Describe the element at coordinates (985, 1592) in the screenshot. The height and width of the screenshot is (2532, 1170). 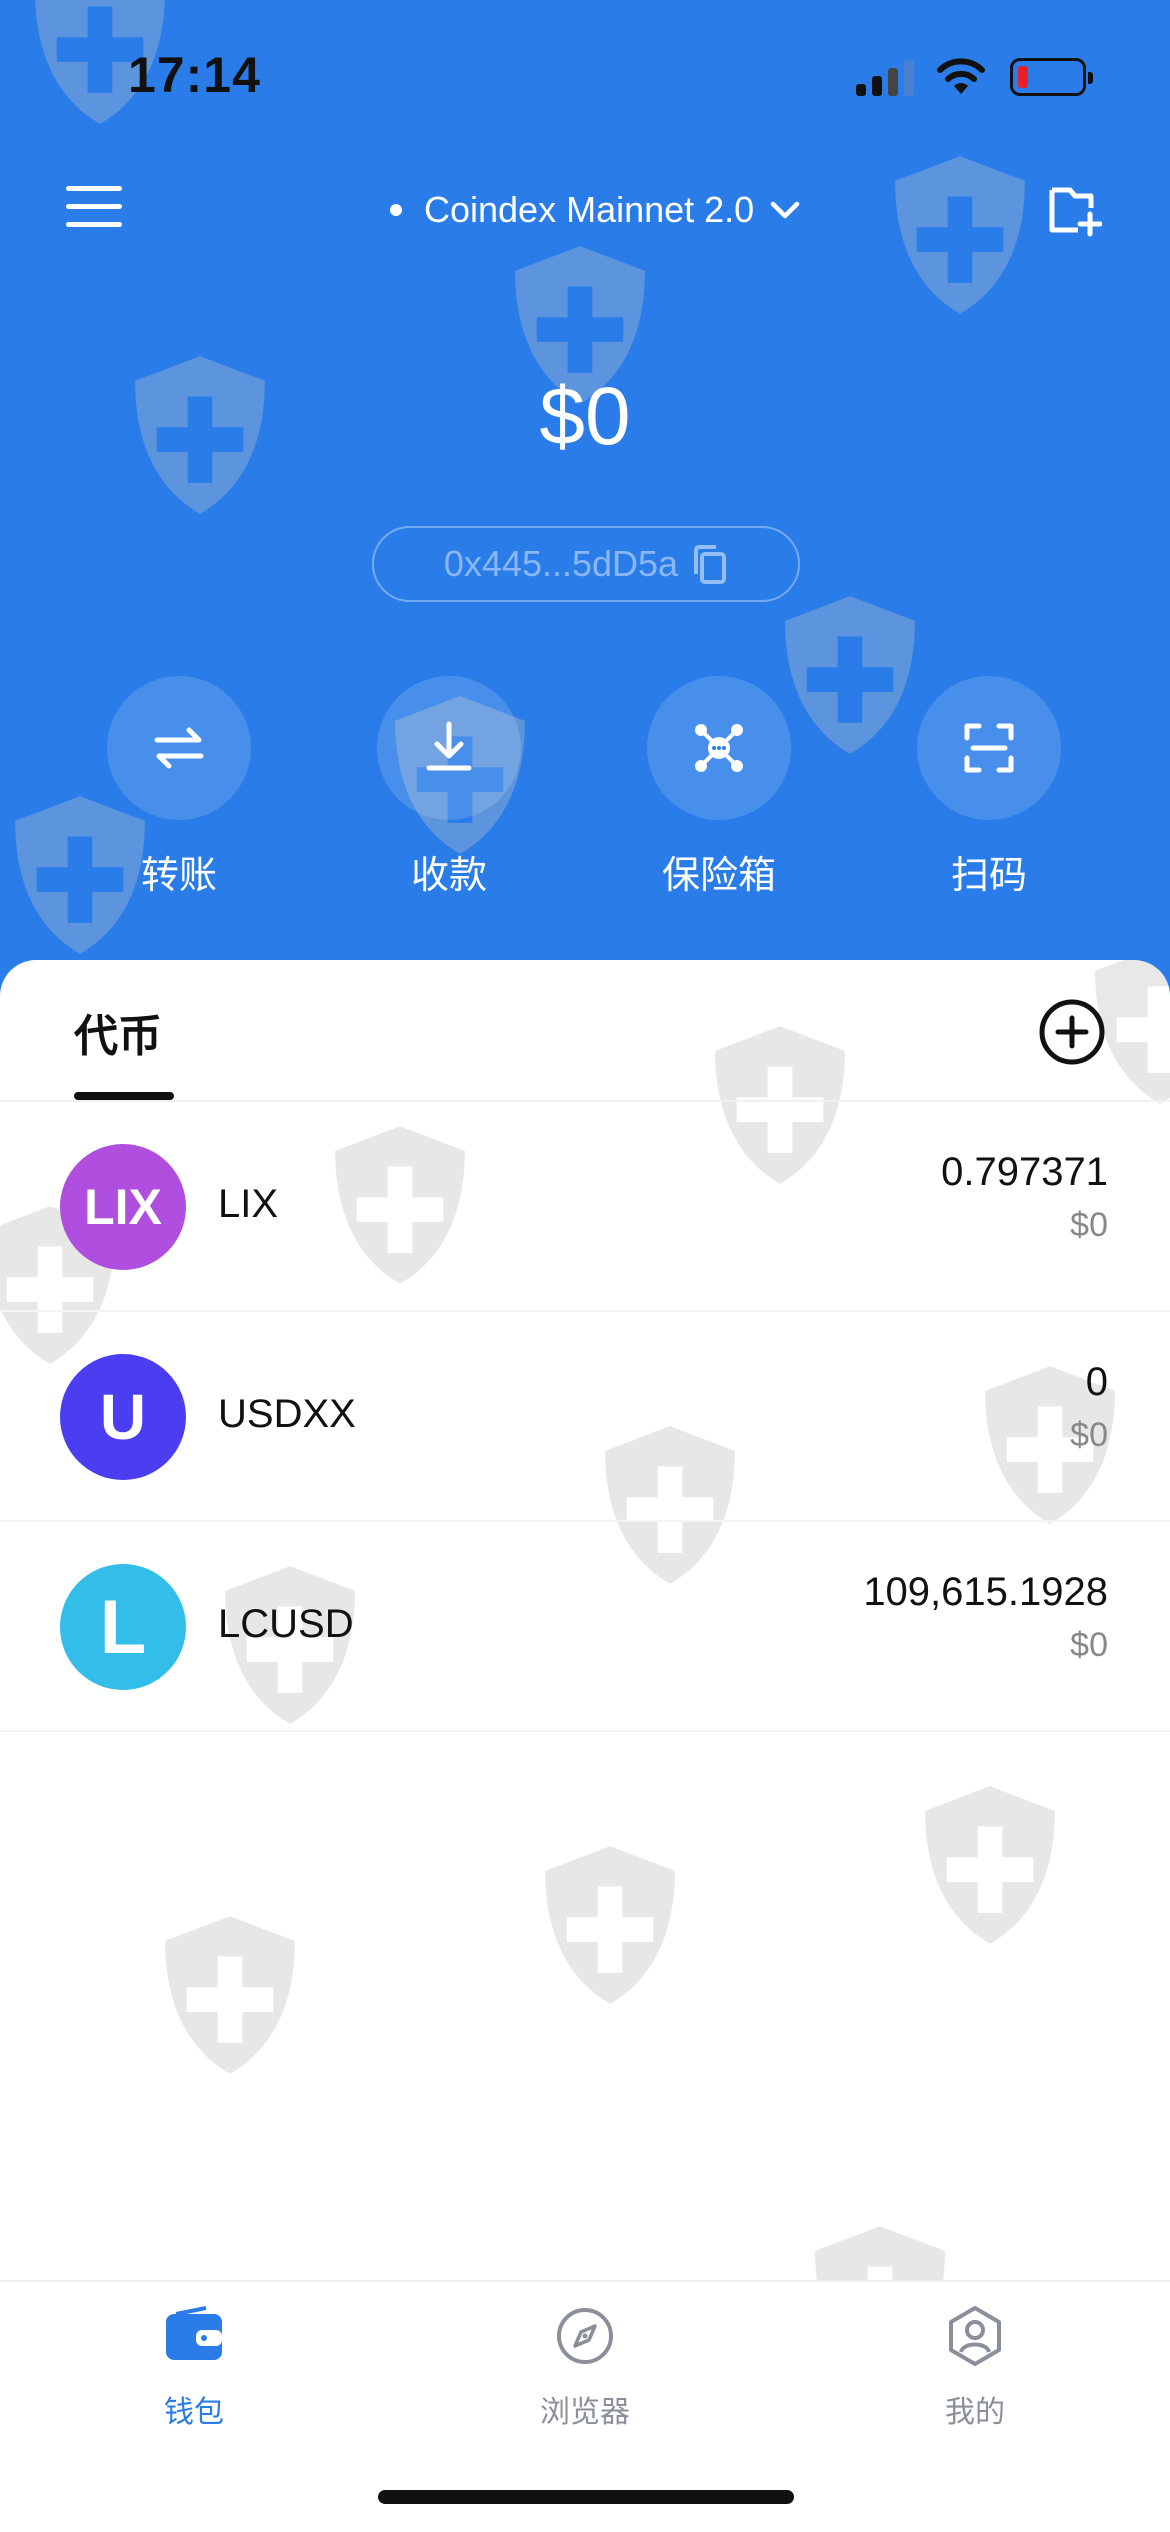
I see `token-amount: 109,615.1928` at that location.